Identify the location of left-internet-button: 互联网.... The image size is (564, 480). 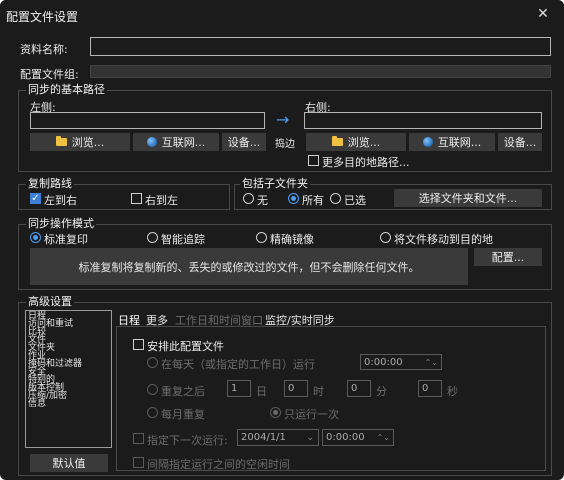
(176, 142).